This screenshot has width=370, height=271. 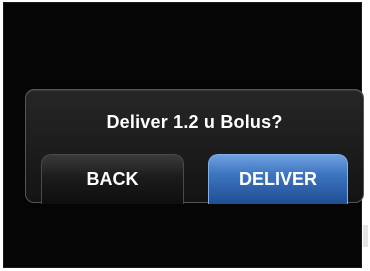 What do you see at coordinates (278, 179) in the screenshot?
I see `deliver-button: DELIVER` at bounding box center [278, 179].